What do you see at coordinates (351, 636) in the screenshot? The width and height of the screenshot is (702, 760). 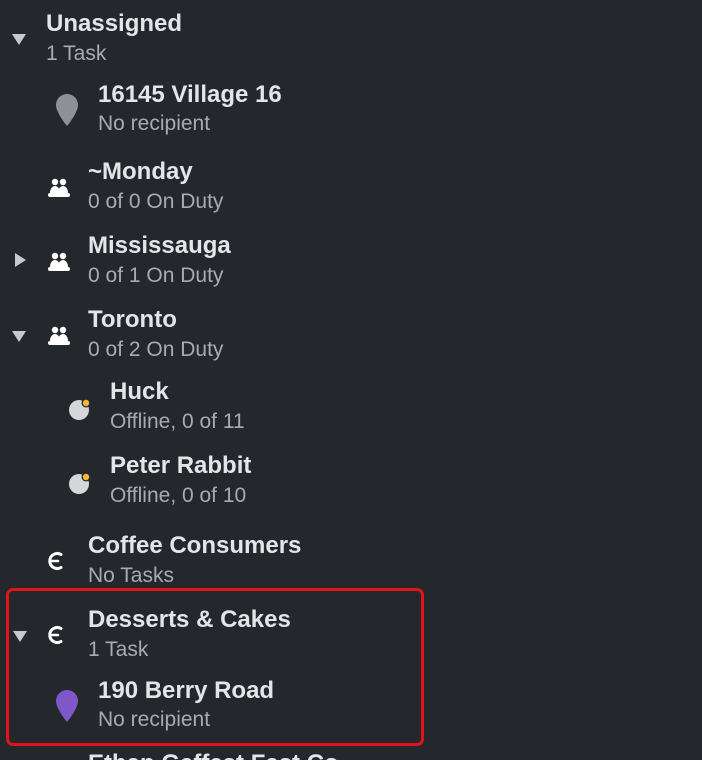 I see `hub-desserts-cakes: Desserts & Cakes 1 Task` at bounding box center [351, 636].